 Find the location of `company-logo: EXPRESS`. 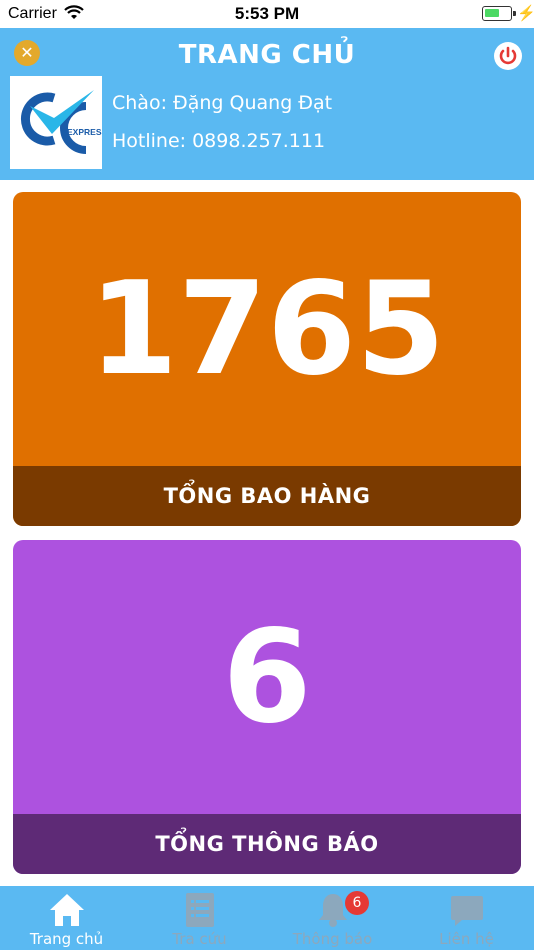

company-logo: EXPRESS is located at coordinates (58, 122).